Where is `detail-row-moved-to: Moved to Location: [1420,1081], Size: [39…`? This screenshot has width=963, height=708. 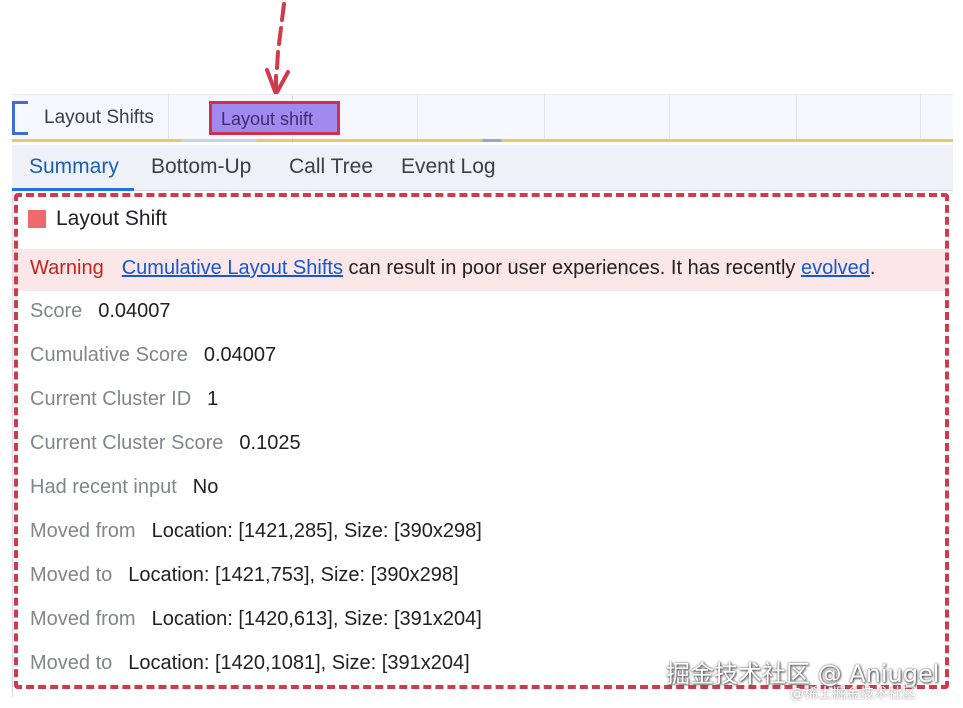 detail-row-moved-to: Moved to Location: [1420,1081], Size: [39… is located at coordinates (250, 663).